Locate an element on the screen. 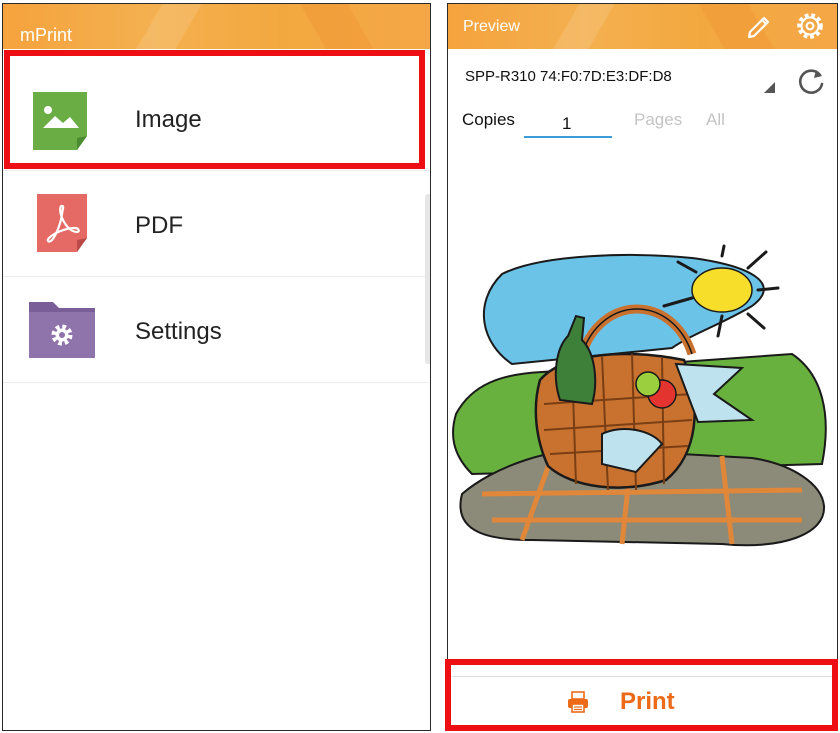  menu-item-label: Settings is located at coordinates (178, 331).